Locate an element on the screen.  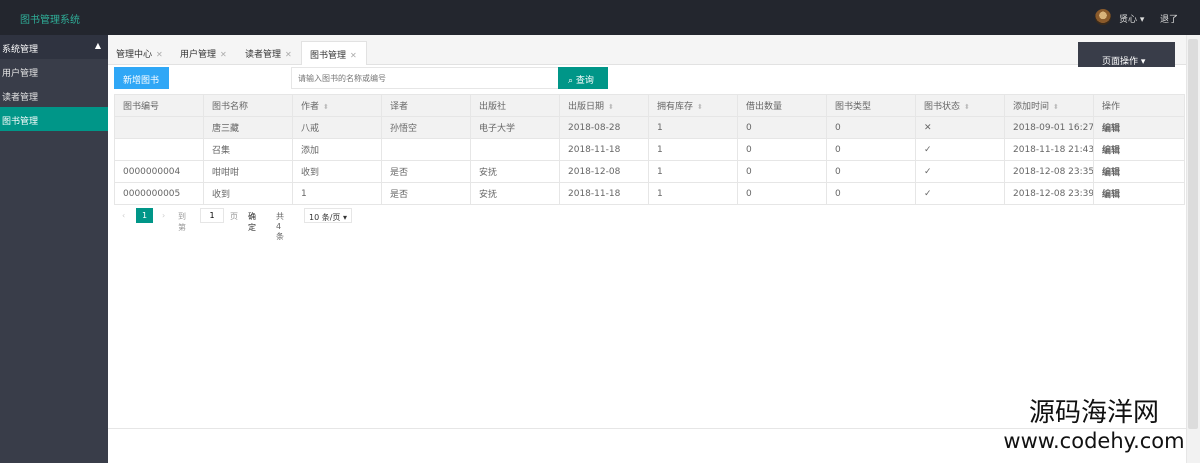
user-menu: 贤心 ▾ is located at coordinates (1131, 18).